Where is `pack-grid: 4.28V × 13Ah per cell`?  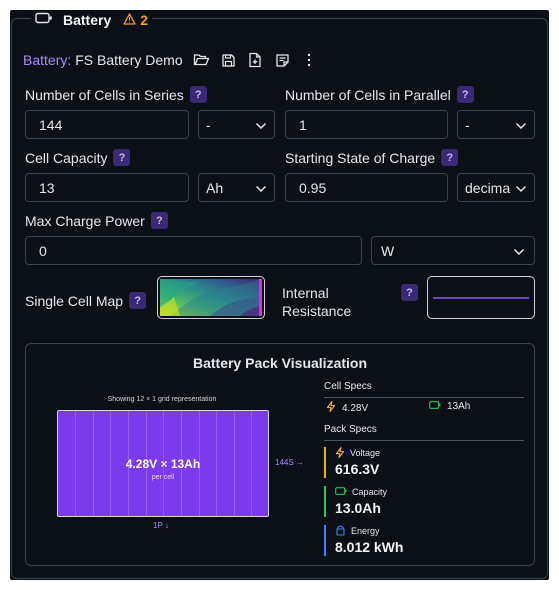
pack-grid: 4.28V × 13Ah per cell is located at coordinates (163, 463).